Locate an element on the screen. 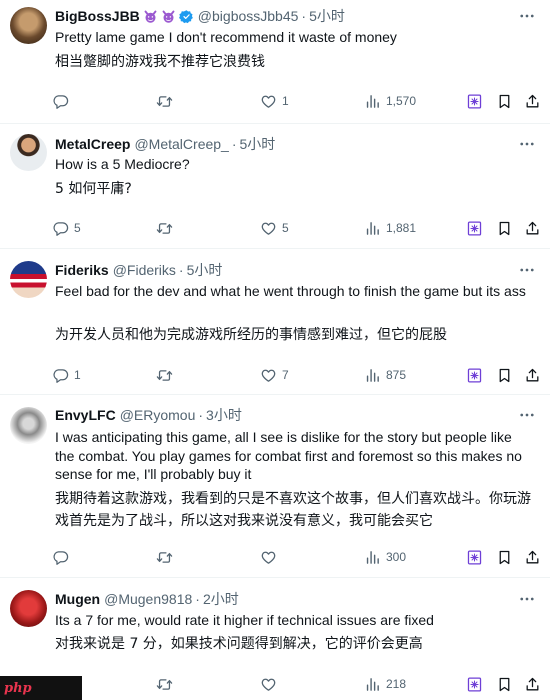 The image size is (550, 700). reply-button: 1 is located at coordinates (66, 375).